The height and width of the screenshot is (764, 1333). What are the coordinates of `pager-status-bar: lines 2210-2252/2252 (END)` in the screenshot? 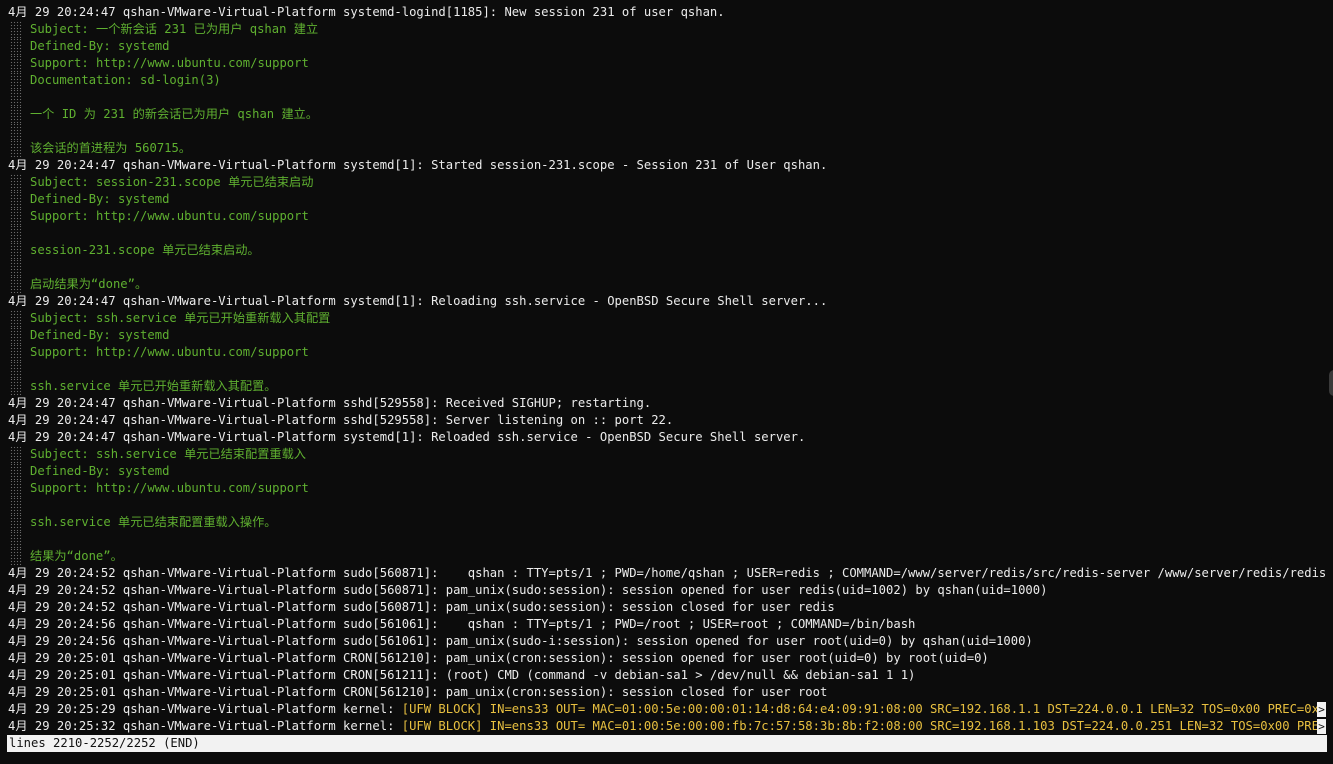 It's located at (667, 743).